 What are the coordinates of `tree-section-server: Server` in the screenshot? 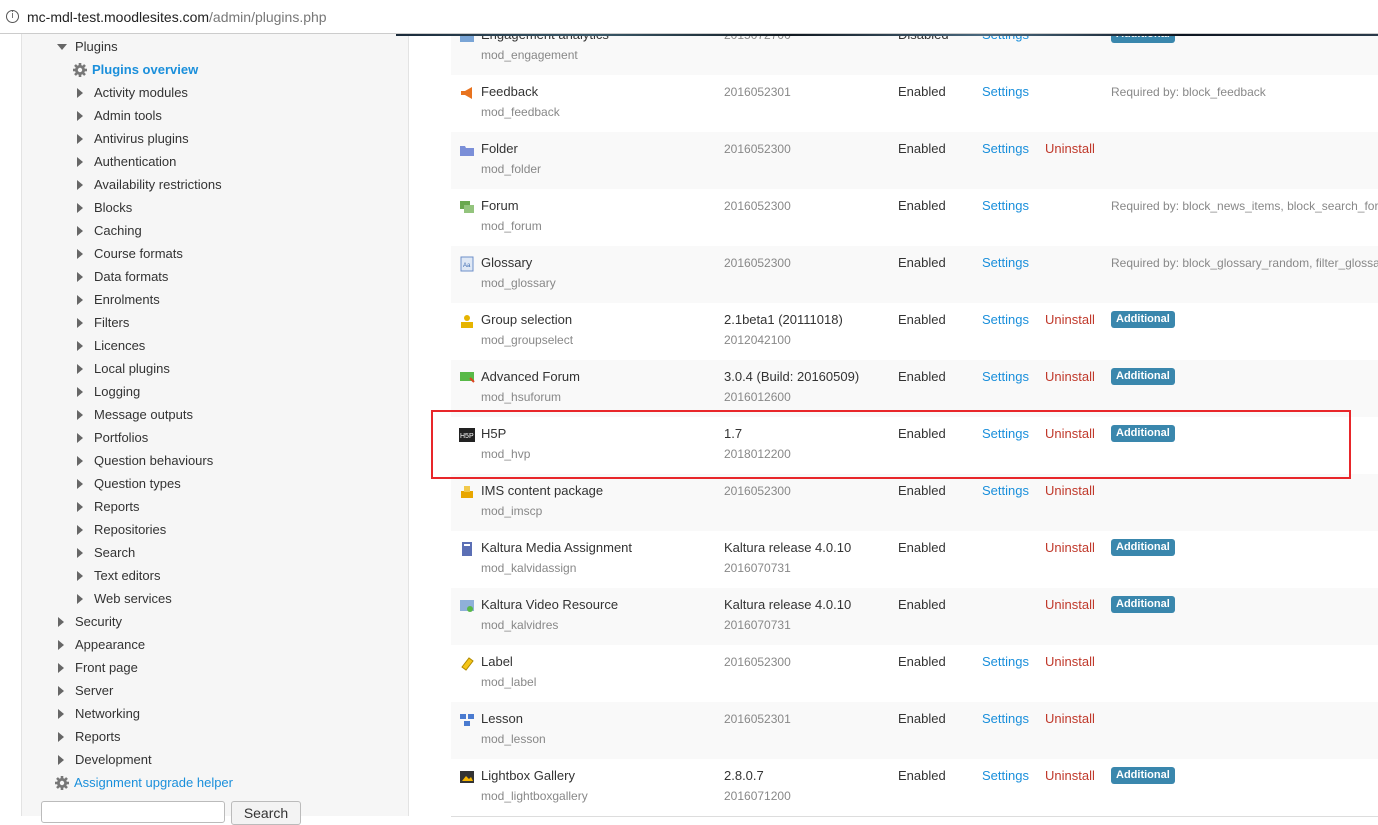 It's located at (85, 691).